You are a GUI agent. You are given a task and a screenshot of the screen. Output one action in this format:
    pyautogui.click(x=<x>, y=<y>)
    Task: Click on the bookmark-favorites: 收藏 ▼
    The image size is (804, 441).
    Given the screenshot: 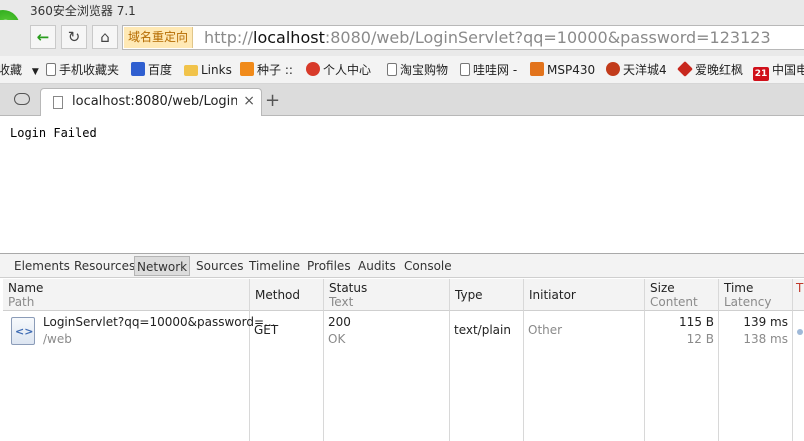 What is the action you would take?
    pyautogui.click(x=19, y=70)
    